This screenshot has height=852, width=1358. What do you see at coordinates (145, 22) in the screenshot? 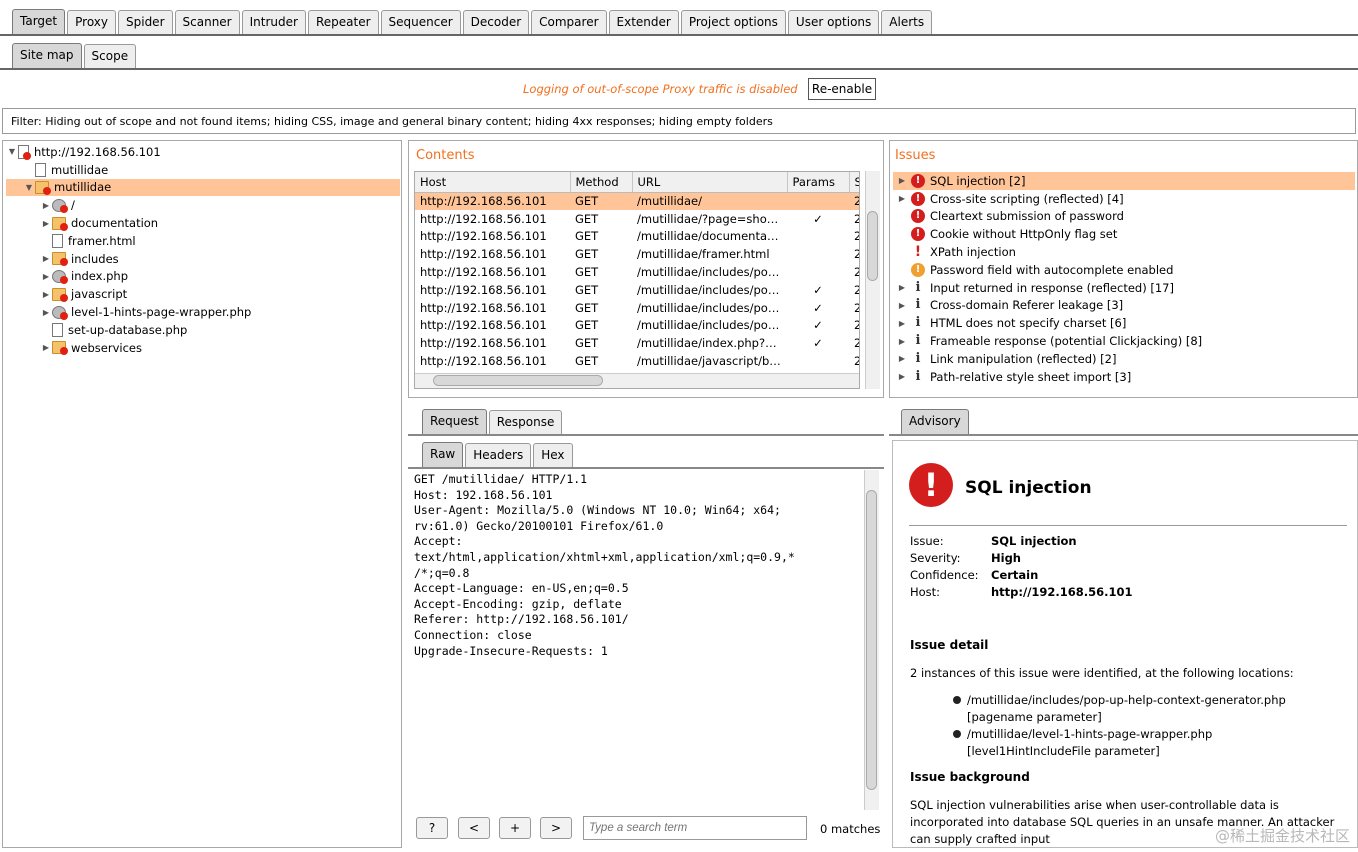
I see `tab-spider: Spider` at bounding box center [145, 22].